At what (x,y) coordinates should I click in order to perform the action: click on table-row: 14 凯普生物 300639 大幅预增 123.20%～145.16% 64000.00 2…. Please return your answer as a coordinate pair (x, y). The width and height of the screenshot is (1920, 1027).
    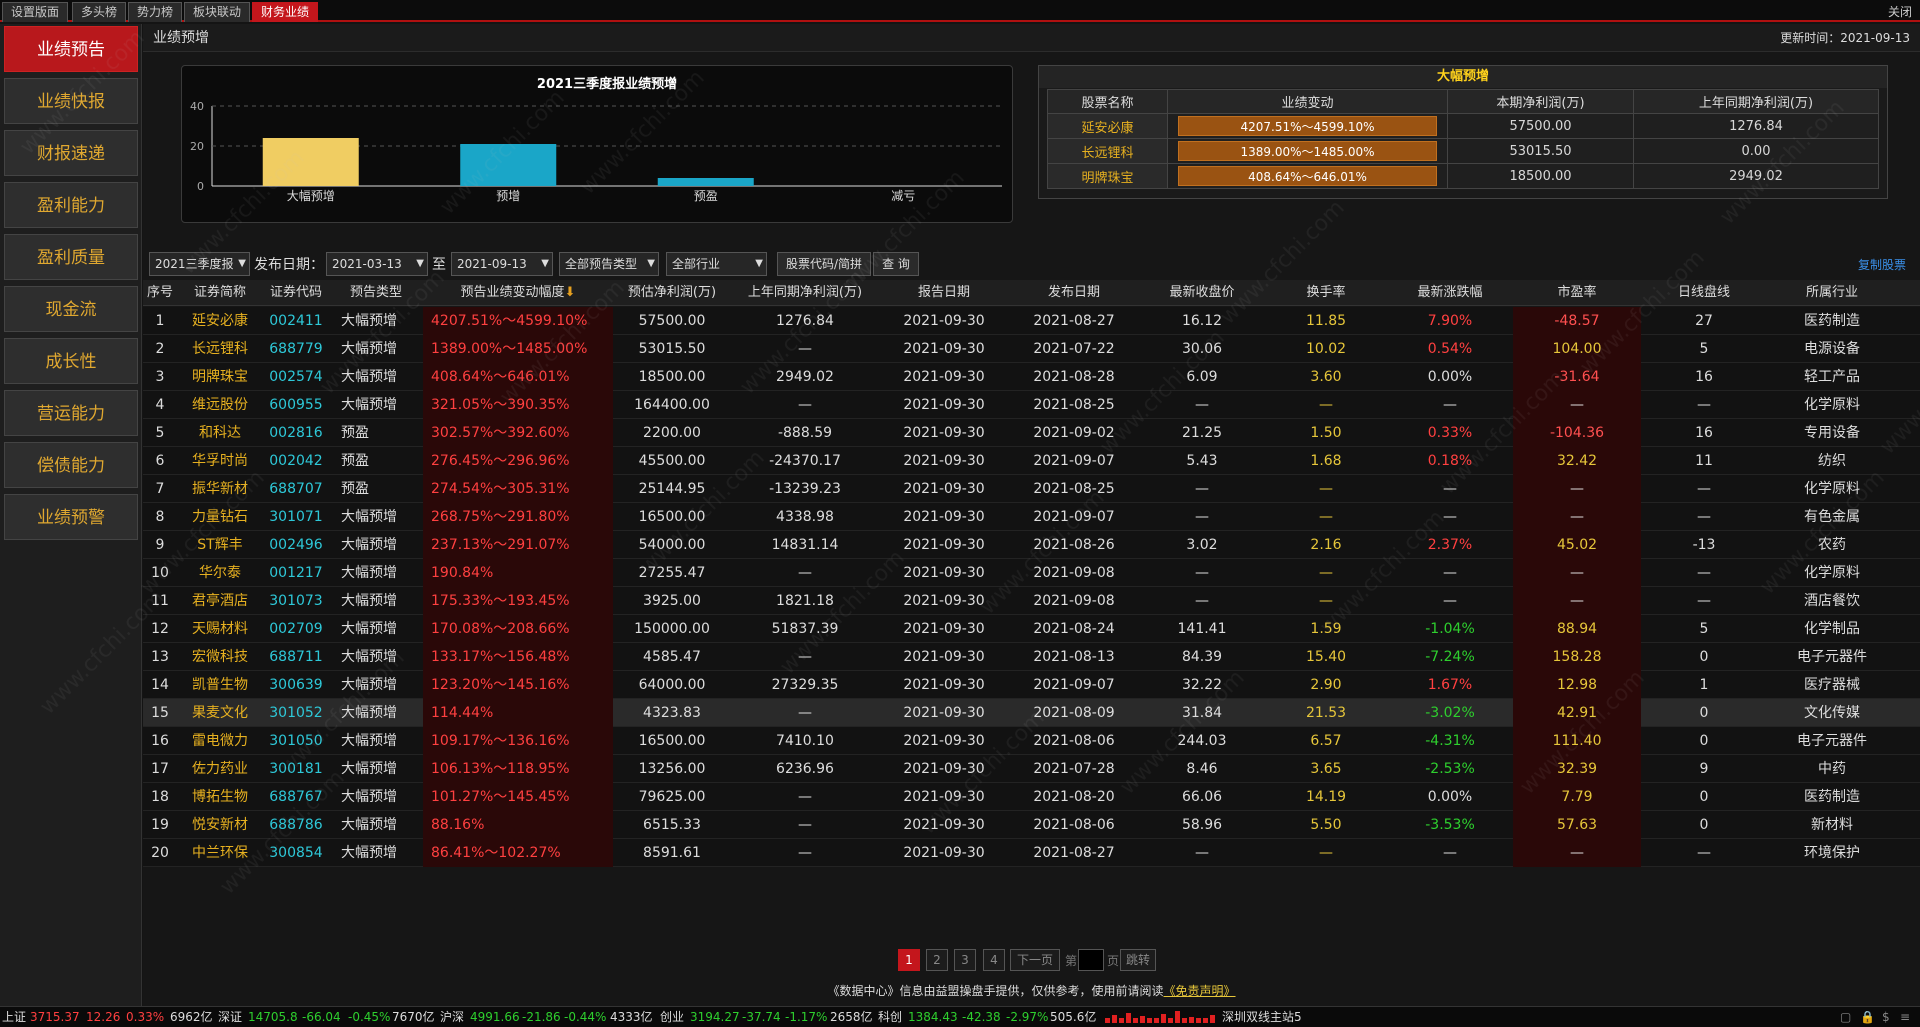
    Looking at the image, I should click on (1031, 685).